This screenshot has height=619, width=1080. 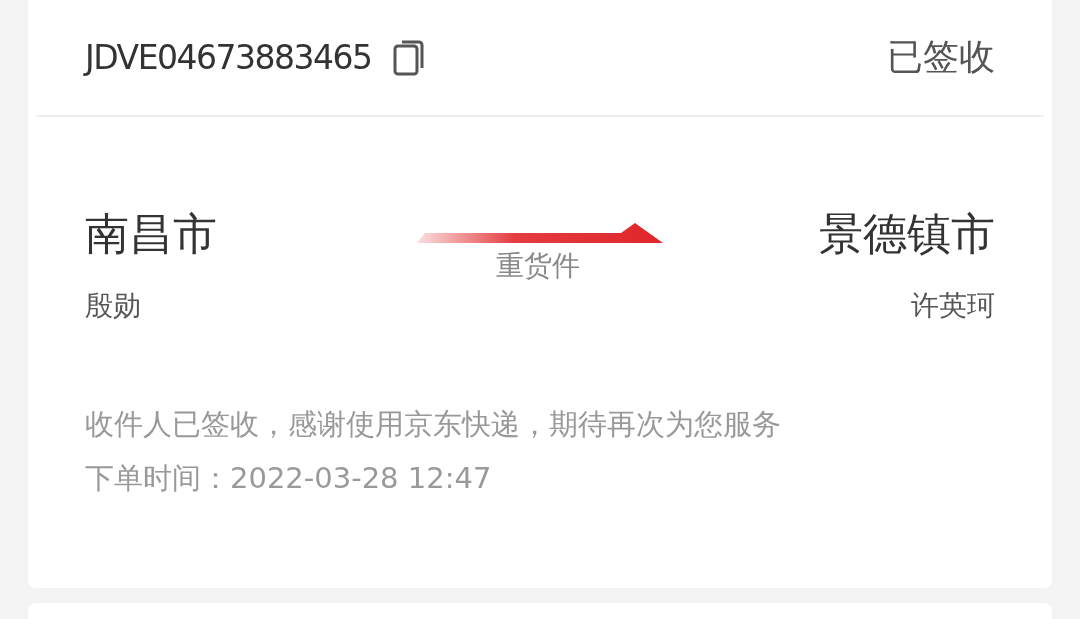 What do you see at coordinates (289, 478) in the screenshot?
I see `order-time: 下单时间：2022-03-28 12:47` at bounding box center [289, 478].